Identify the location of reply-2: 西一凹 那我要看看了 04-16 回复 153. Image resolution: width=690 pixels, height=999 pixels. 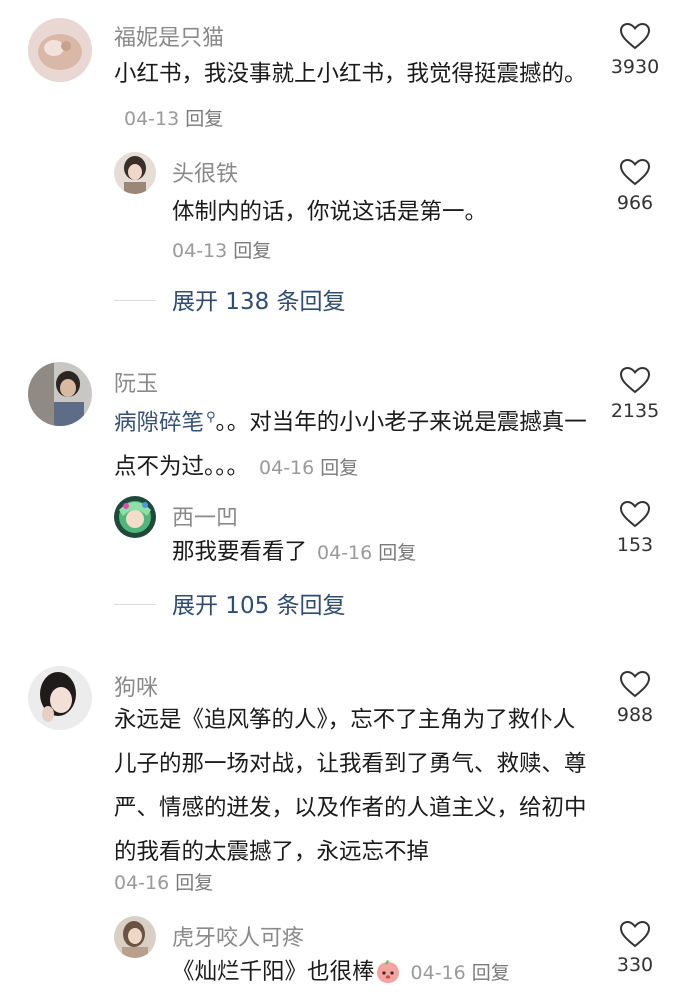
(345, 536).